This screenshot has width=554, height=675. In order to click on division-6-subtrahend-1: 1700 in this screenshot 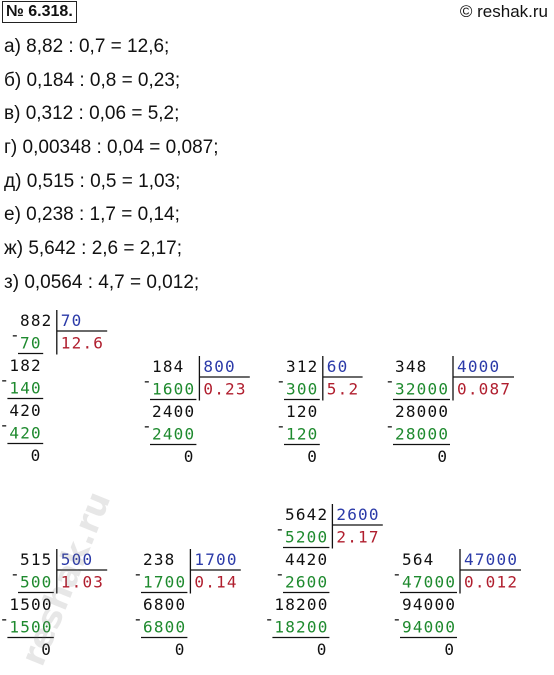, I will do `click(164, 582)`.